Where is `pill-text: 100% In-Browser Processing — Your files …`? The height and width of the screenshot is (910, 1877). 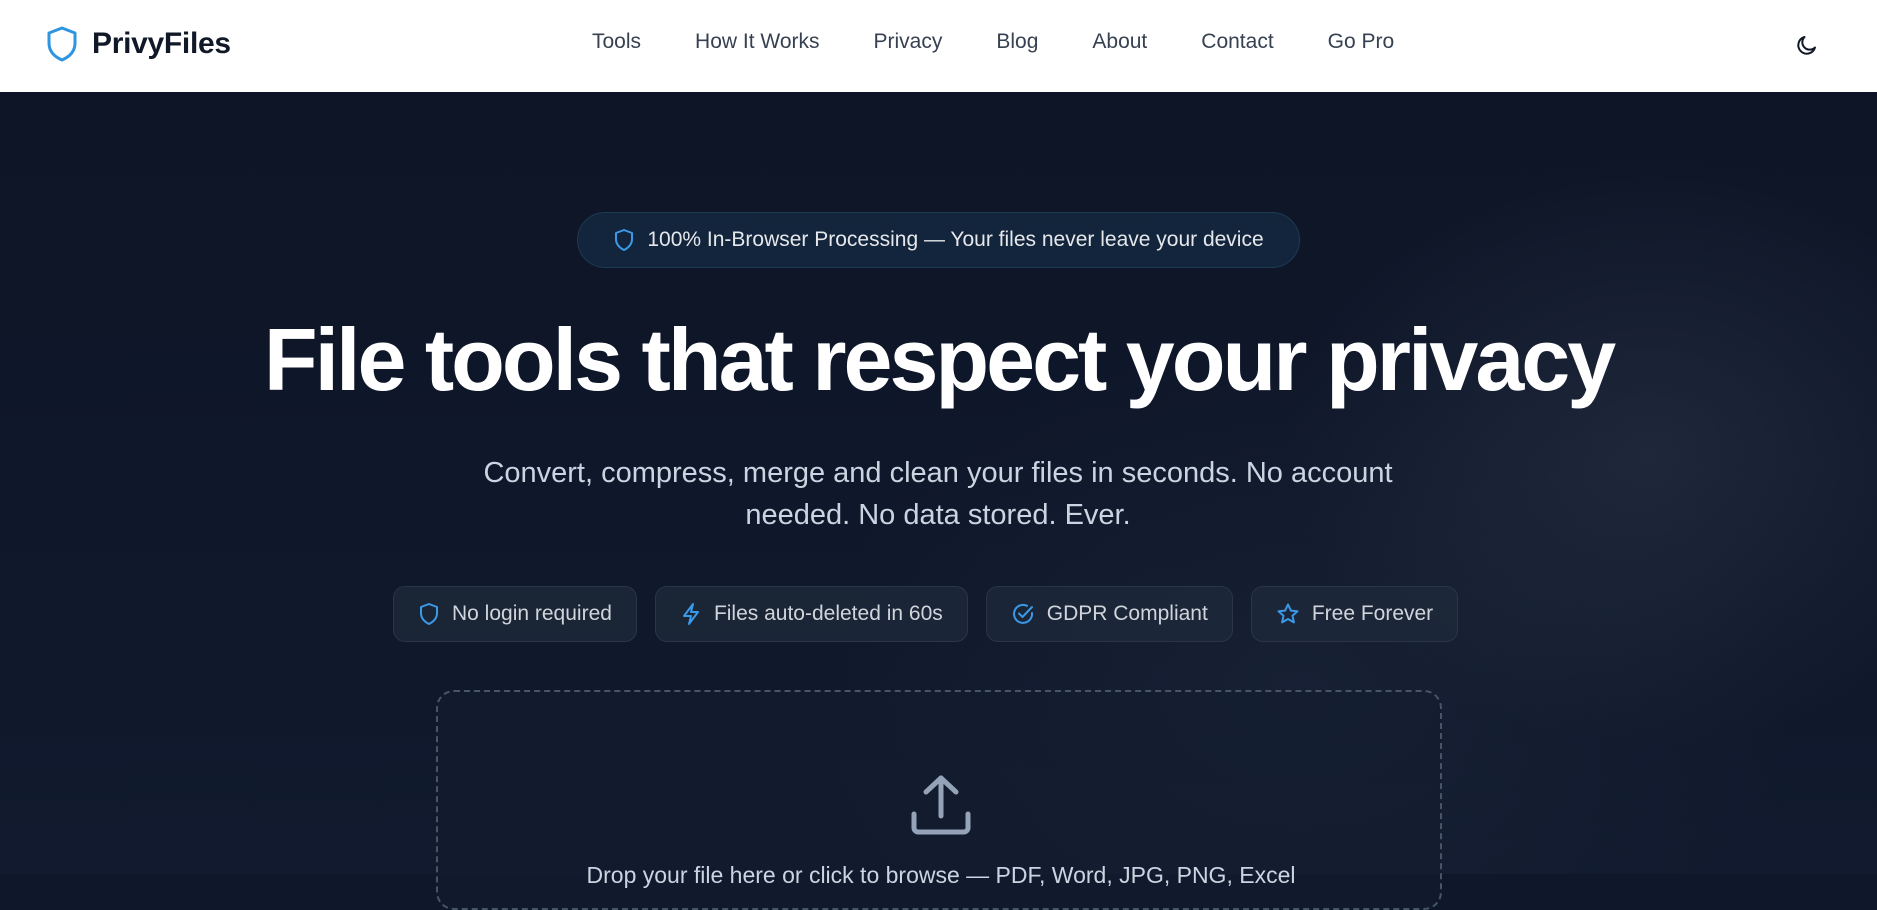
pill-text: 100% In-Browser Processing — Your files … is located at coordinates (955, 239).